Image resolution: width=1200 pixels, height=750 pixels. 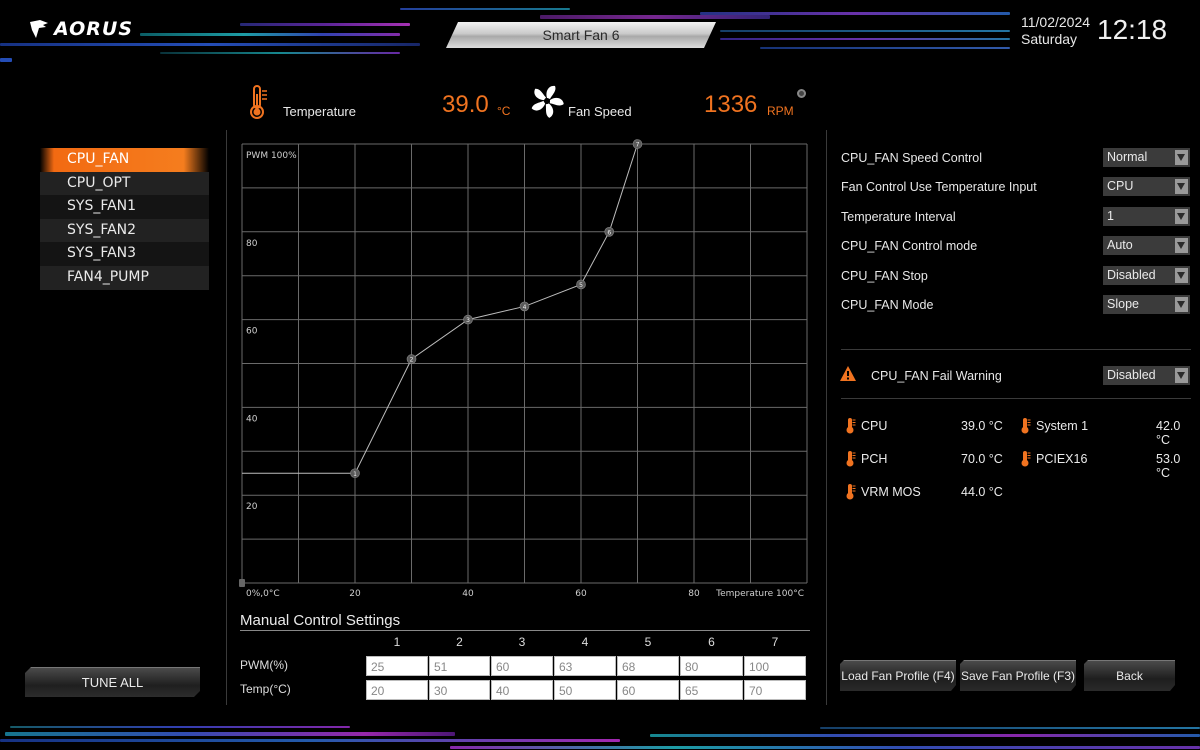 What do you see at coordinates (898, 675) in the screenshot?
I see `load-fan-profile-button: Load Fan Profile (F4)` at bounding box center [898, 675].